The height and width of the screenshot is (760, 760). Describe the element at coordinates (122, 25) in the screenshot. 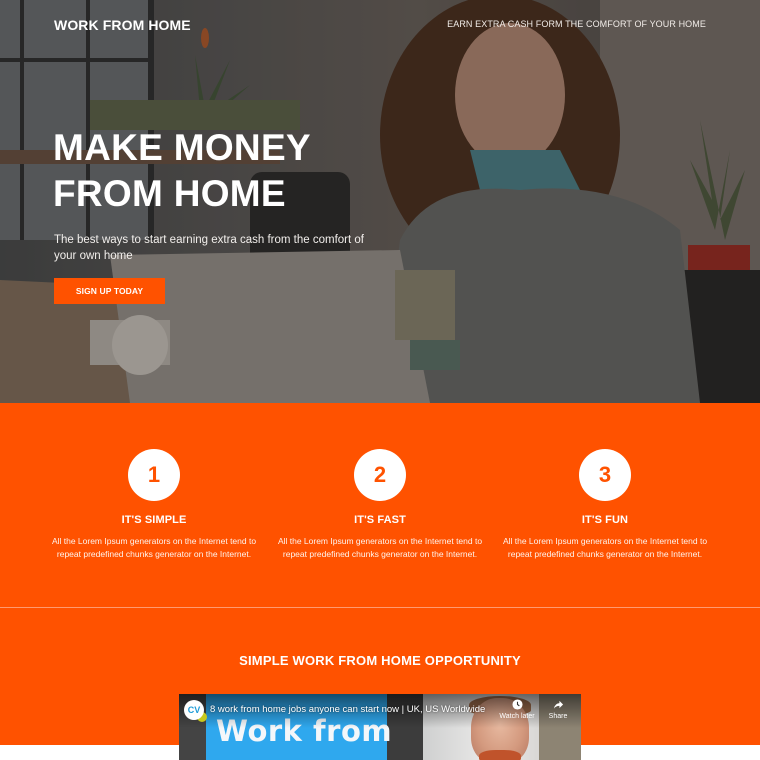

I see `brand-logo: WORK FROM HOME` at that location.